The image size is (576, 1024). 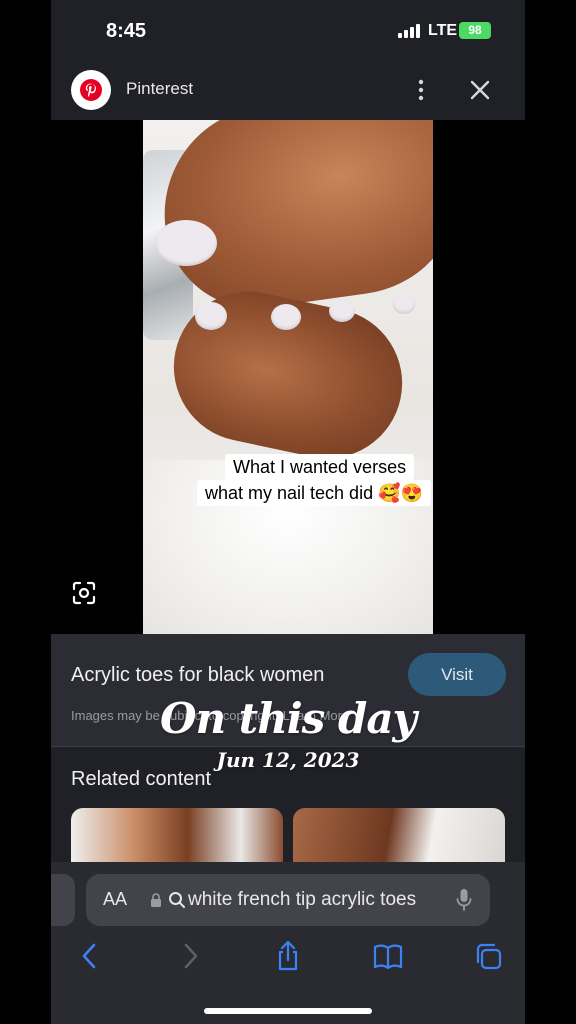 What do you see at coordinates (90, 956) in the screenshot?
I see `back-icon` at bounding box center [90, 956].